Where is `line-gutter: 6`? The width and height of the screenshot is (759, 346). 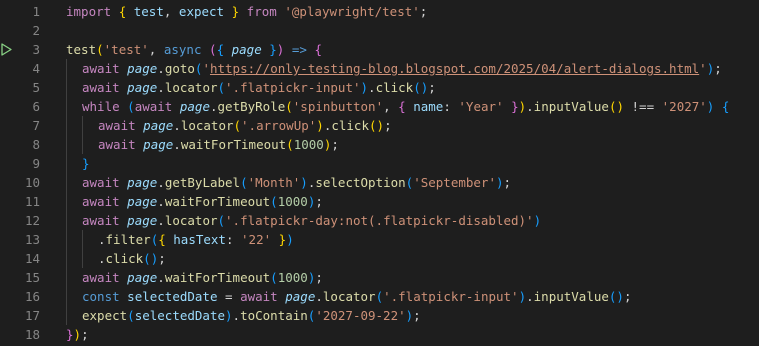
line-gutter: 6 is located at coordinates (29, 106).